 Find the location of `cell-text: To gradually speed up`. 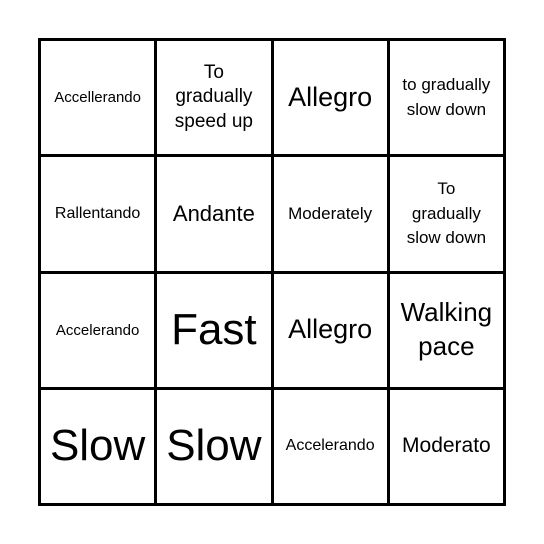

cell-text: To gradually speed up is located at coordinates (213, 96).